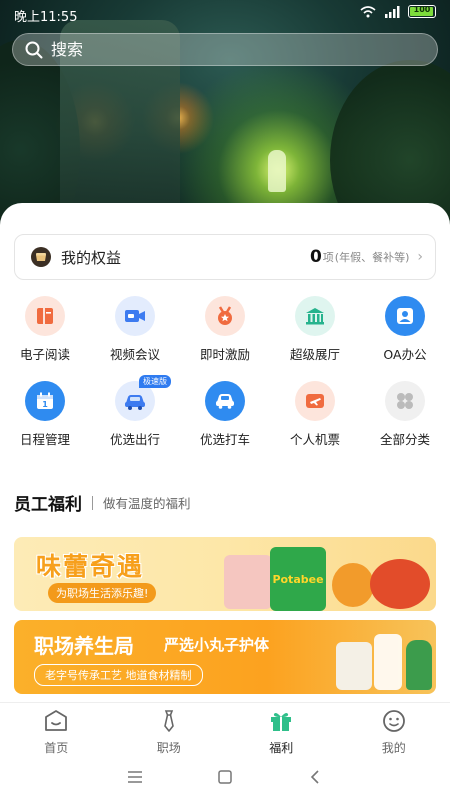 This screenshot has width=450, height=800. I want to click on grid-item-video-meeting: 视频会议, so click(135, 329).